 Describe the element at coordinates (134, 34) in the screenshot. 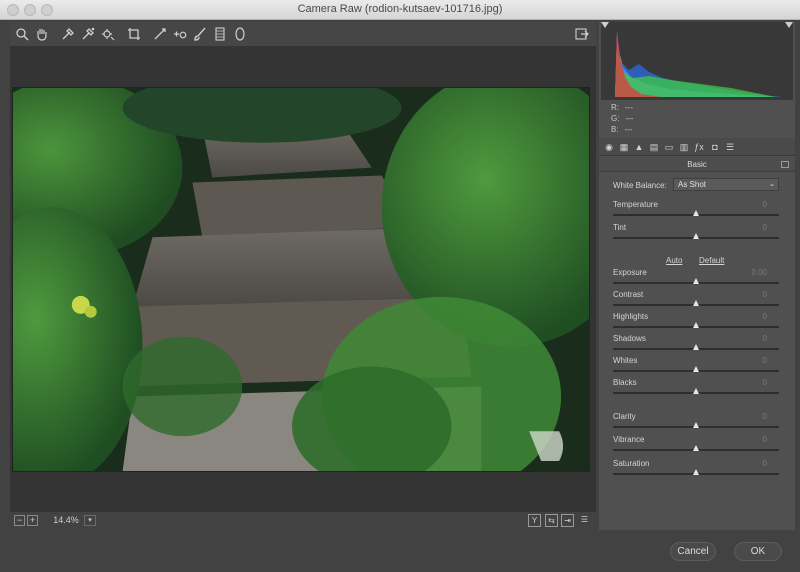

I see `crop-tool-icon` at that location.